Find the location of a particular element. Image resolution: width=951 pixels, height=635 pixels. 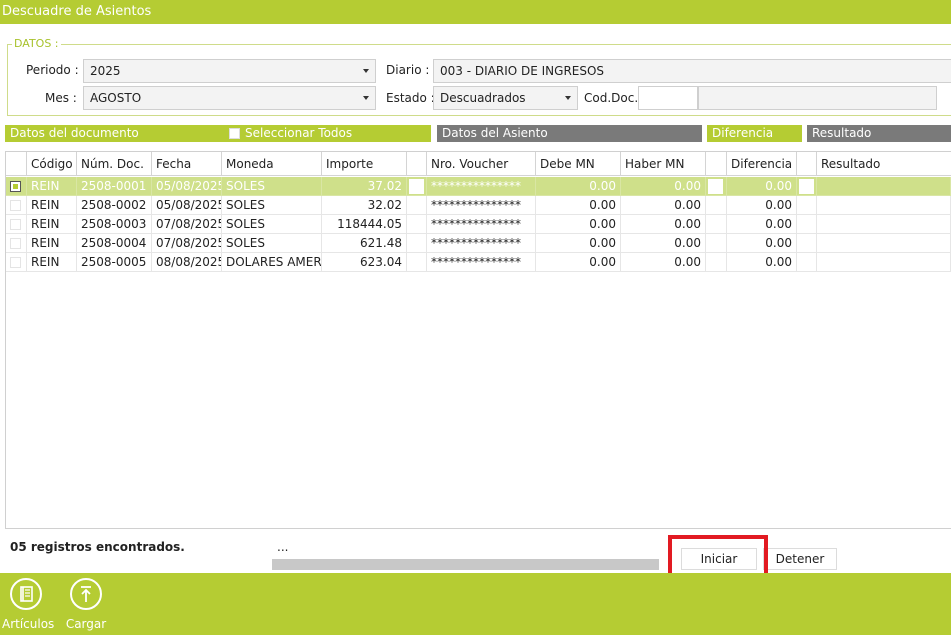

checkbox-icon is located at coordinates (234, 133).